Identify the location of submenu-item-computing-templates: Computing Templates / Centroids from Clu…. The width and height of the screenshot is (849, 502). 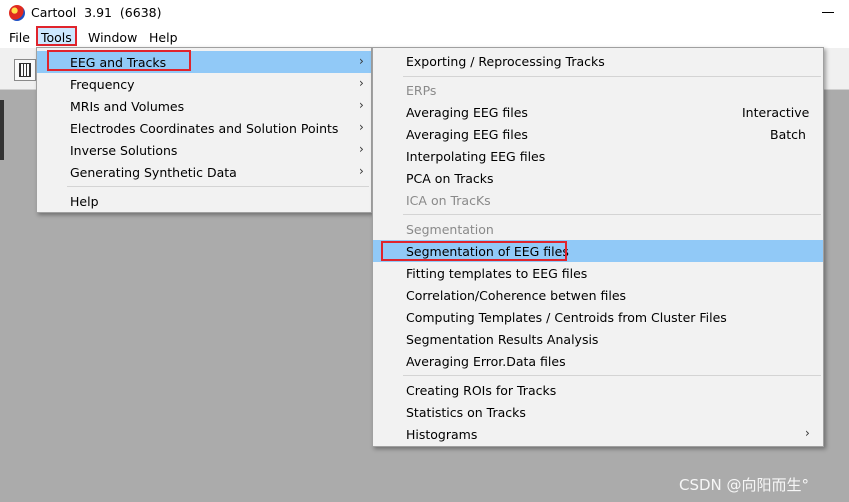
(598, 317).